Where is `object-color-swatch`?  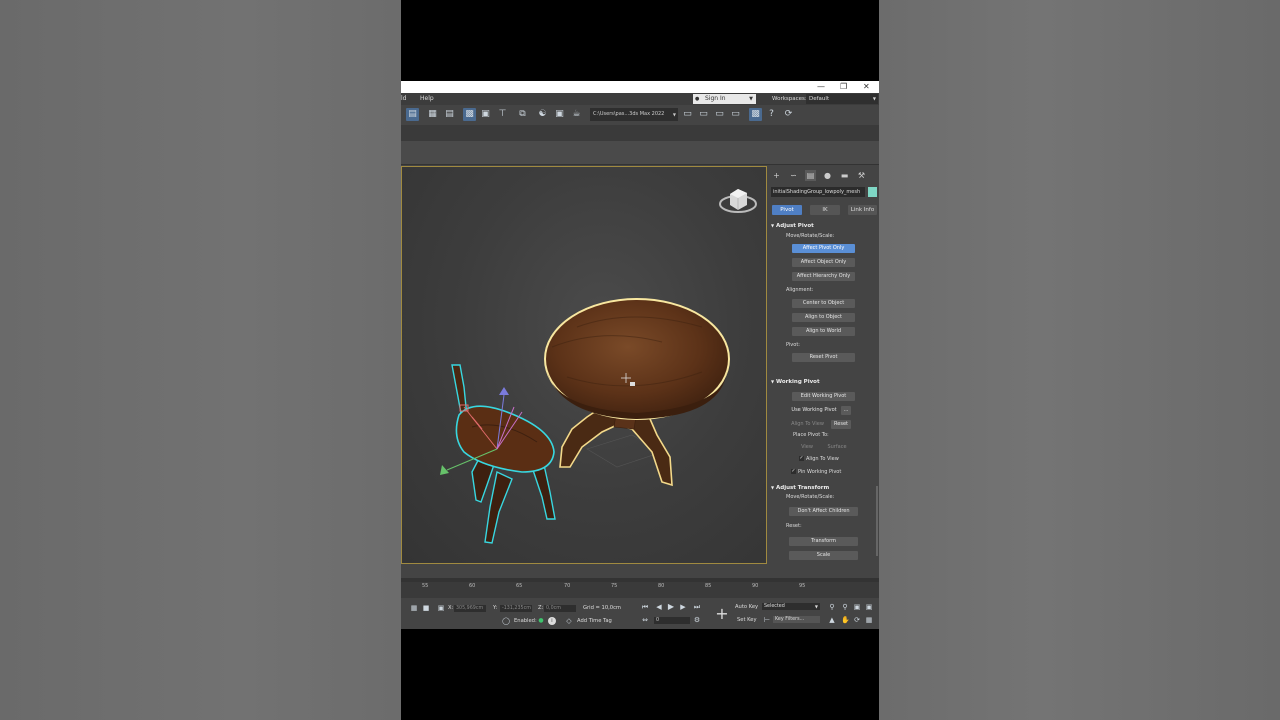 object-color-swatch is located at coordinates (872, 192).